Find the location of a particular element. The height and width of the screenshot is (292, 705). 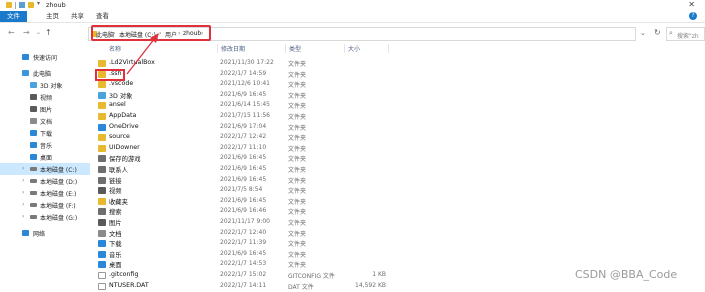

file-row: 收藏夹 2021/6/9 16:45 文件夹 is located at coordinates (245, 201).